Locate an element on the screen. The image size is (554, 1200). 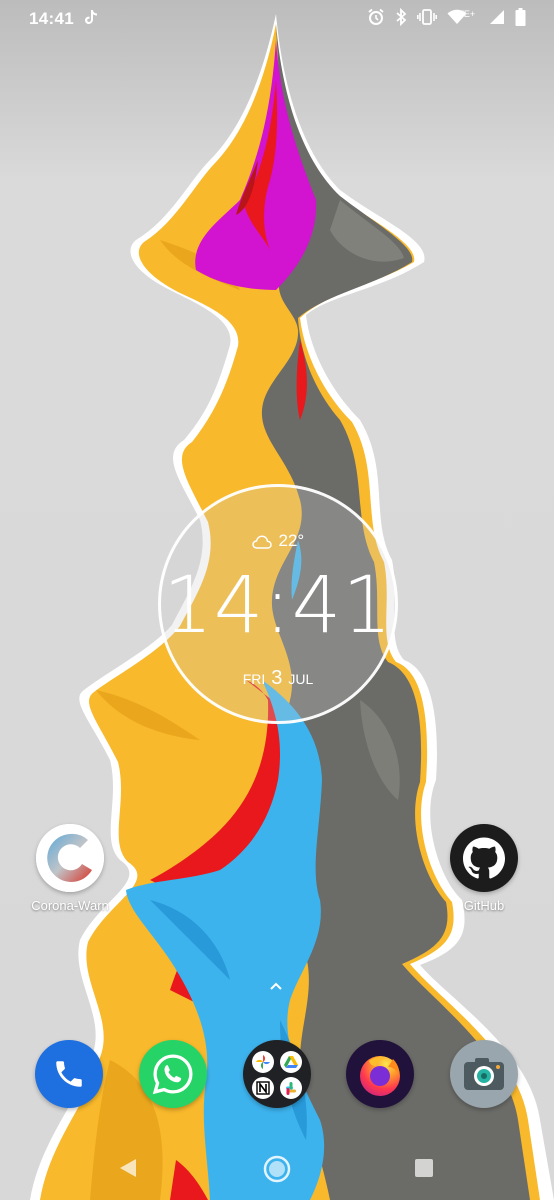
camera-icon is located at coordinates (484, 1074).